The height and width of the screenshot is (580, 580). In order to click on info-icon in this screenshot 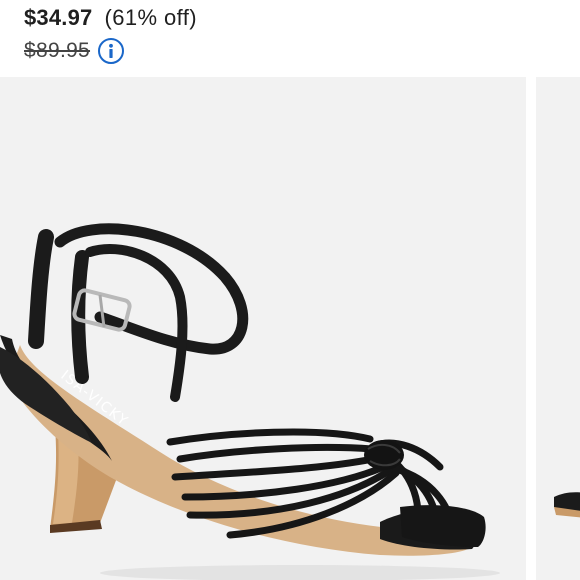, I will do `click(111, 51)`.